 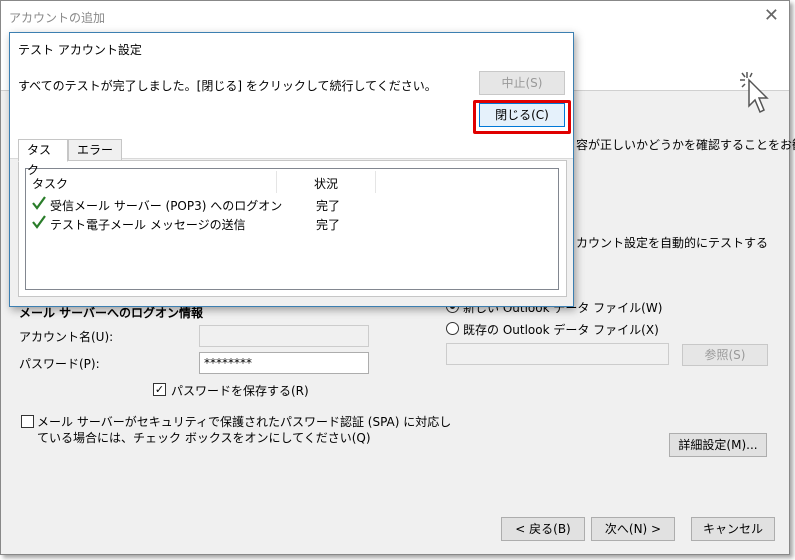 What do you see at coordinates (288, 223) in the screenshot?
I see `list-item: テスト電子メール メッセージの送信 完了` at bounding box center [288, 223].